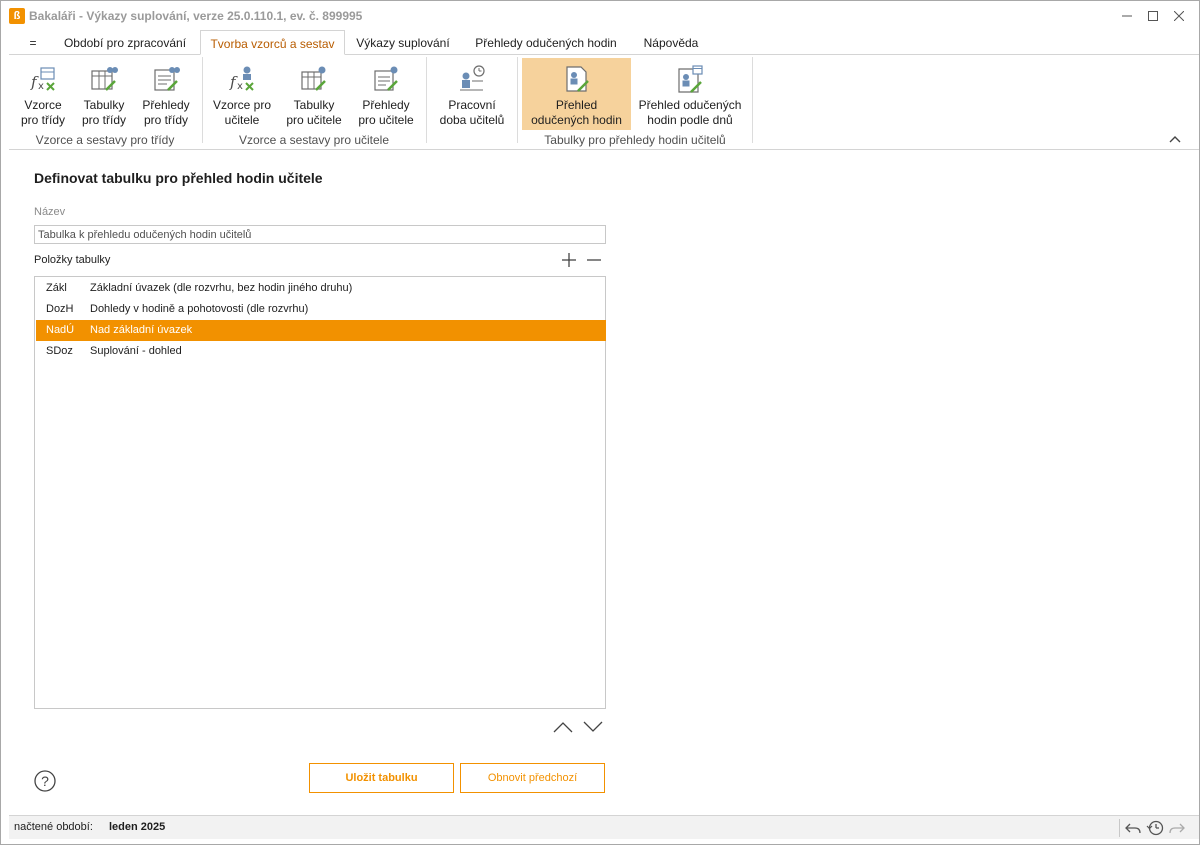 The height and width of the screenshot is (845, 1200). What do you see at coordinates (386, 78) in the screenshot?
I see `report-teacher-icon` at bounding box center [386, 78].